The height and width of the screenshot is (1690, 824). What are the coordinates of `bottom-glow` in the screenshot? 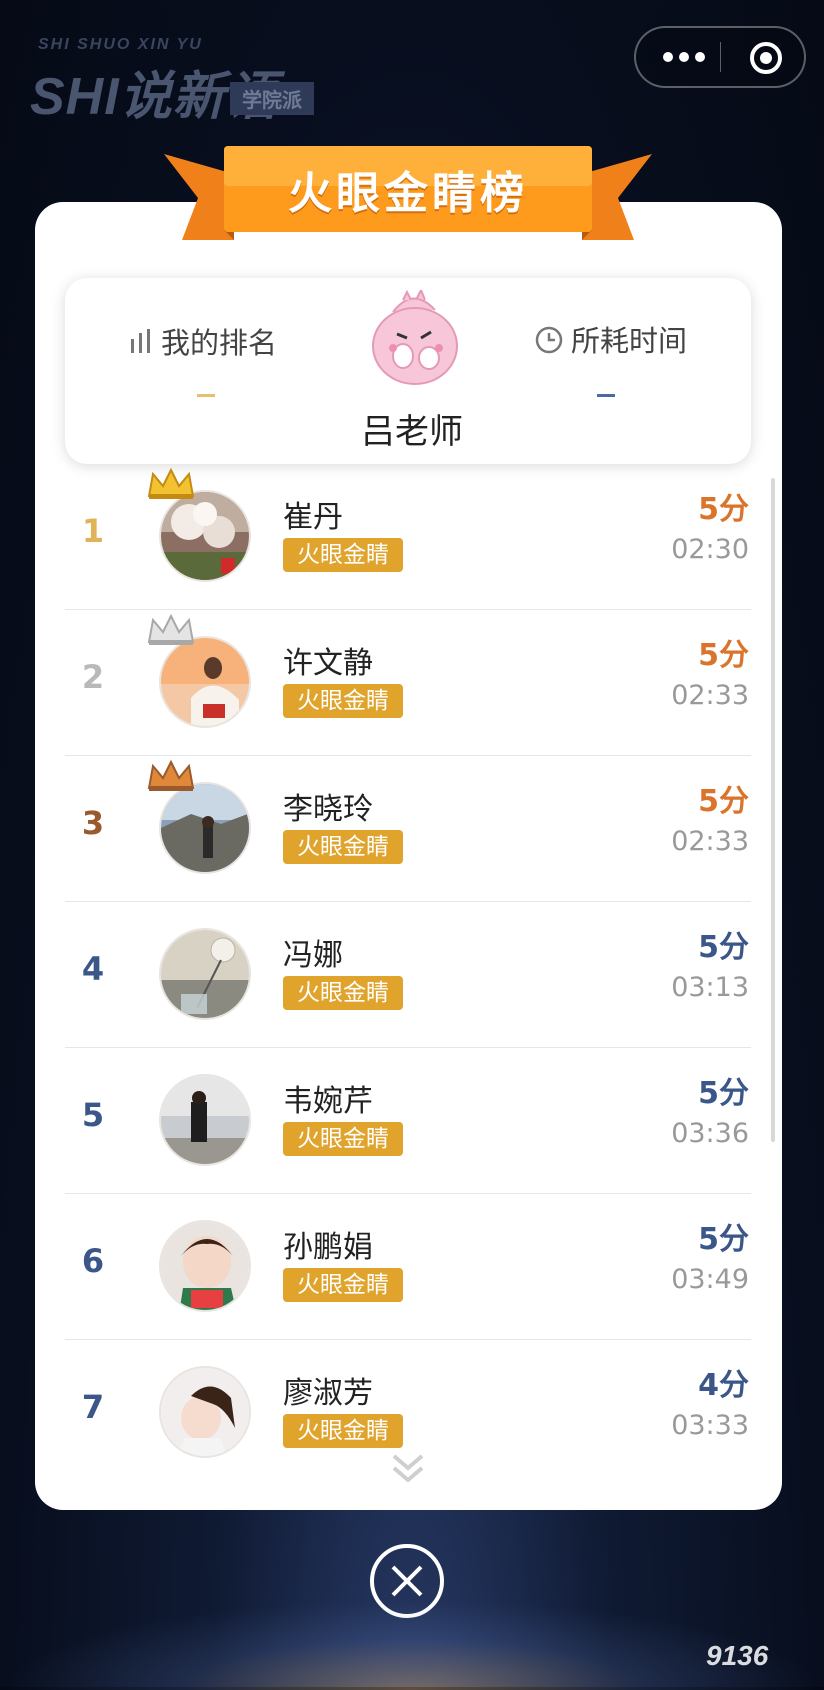 It's located at (412, 1645).